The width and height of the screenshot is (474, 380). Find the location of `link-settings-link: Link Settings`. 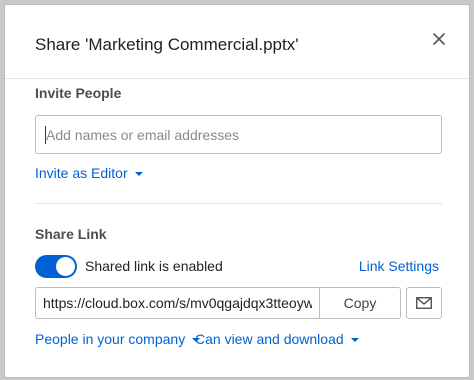

link-settings-link: Link Settings is located at coordinates (399, 266).